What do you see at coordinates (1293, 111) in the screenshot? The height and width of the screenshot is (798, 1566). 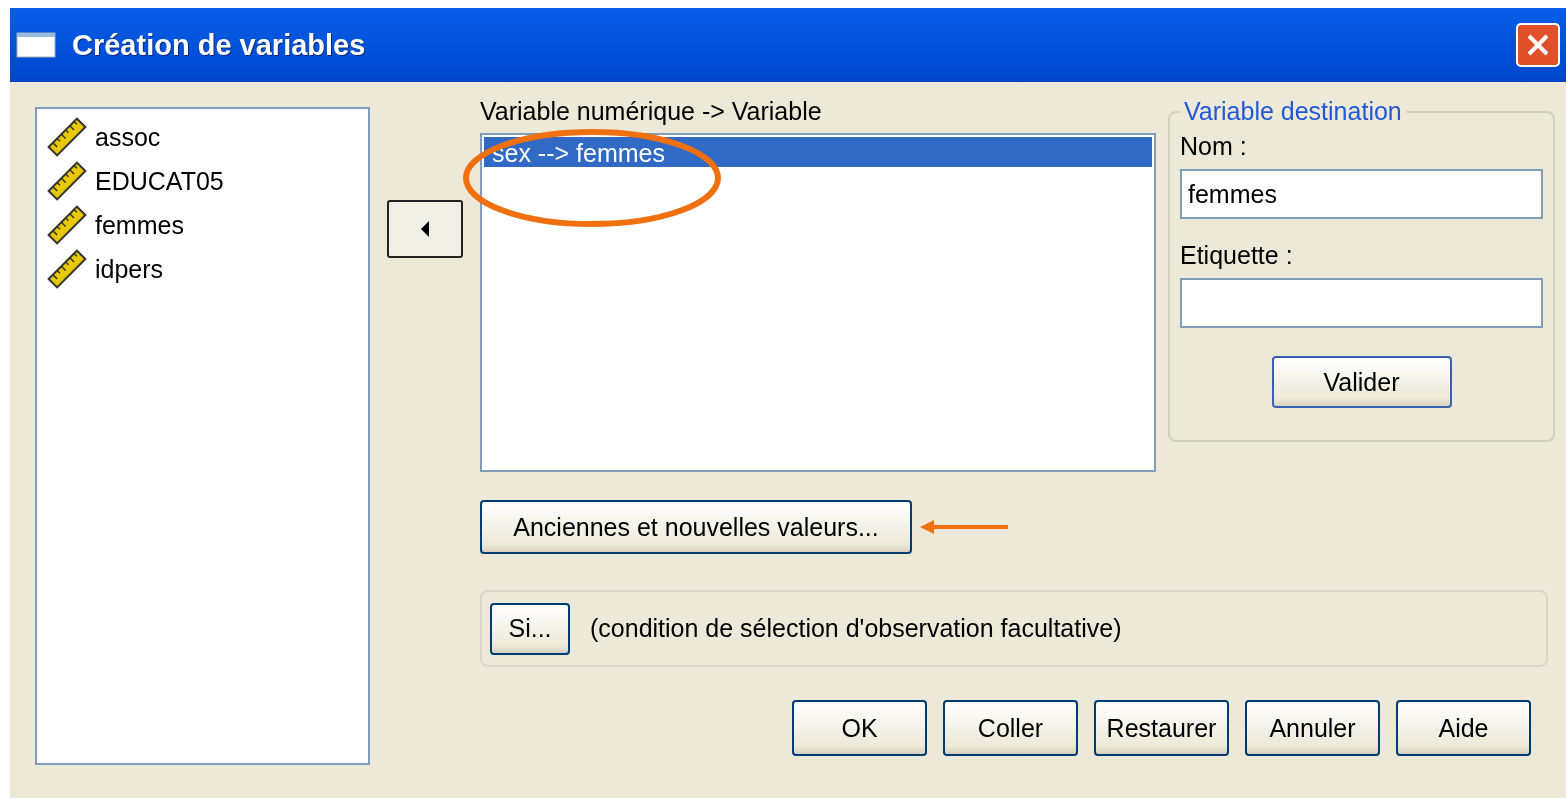 I see `group-legend: Variable destination` at bounding box center [1293, 111].